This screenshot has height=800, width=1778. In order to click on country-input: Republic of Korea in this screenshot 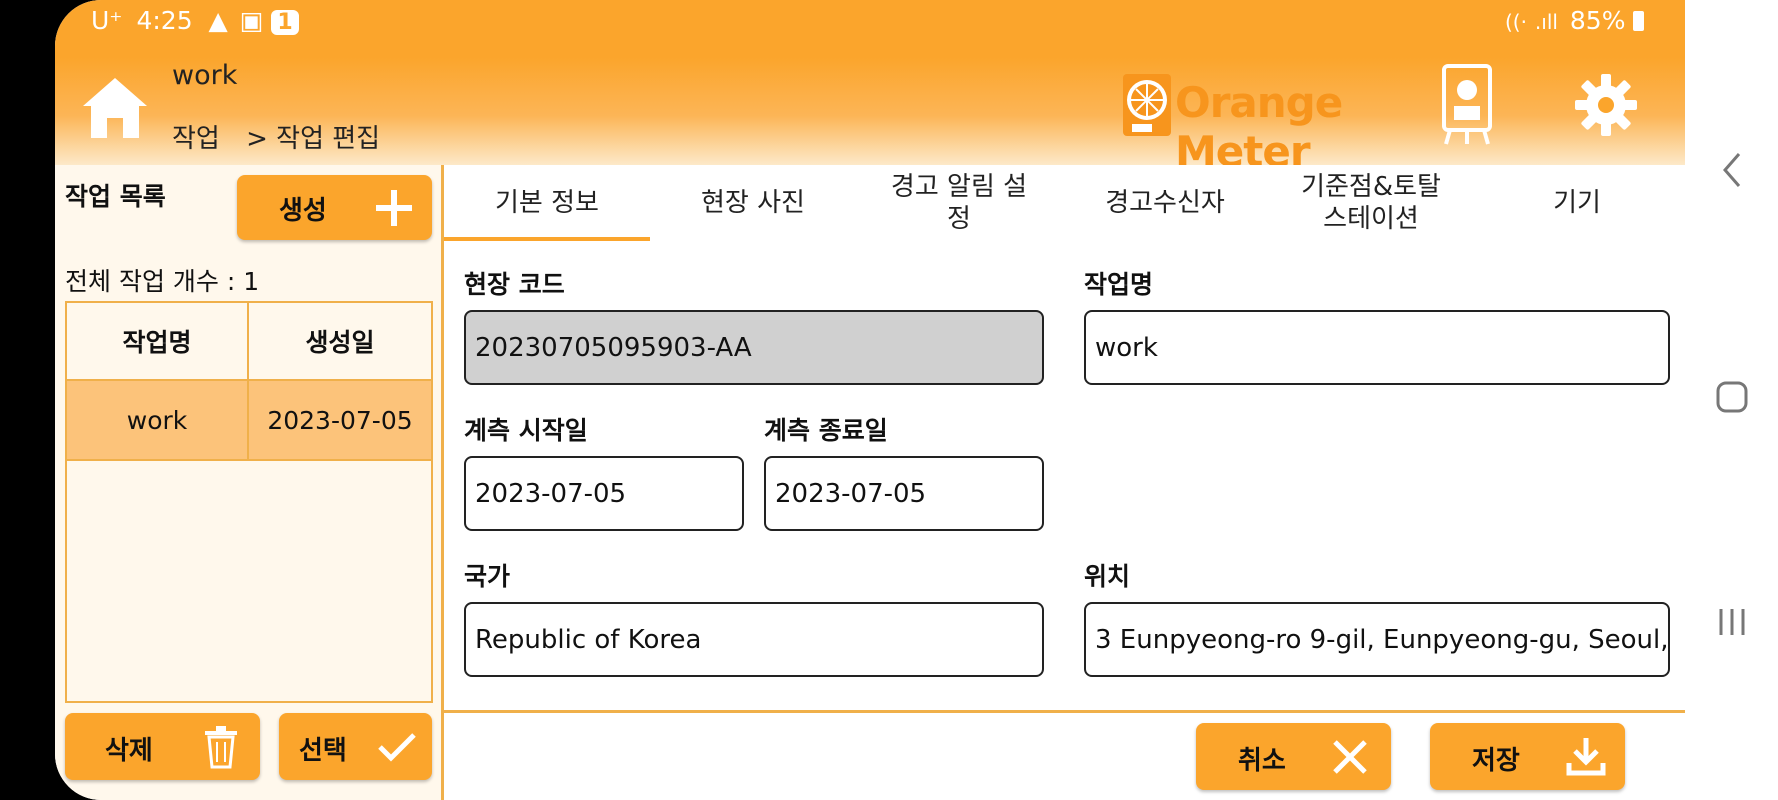, I will do `click(754, 639)`.